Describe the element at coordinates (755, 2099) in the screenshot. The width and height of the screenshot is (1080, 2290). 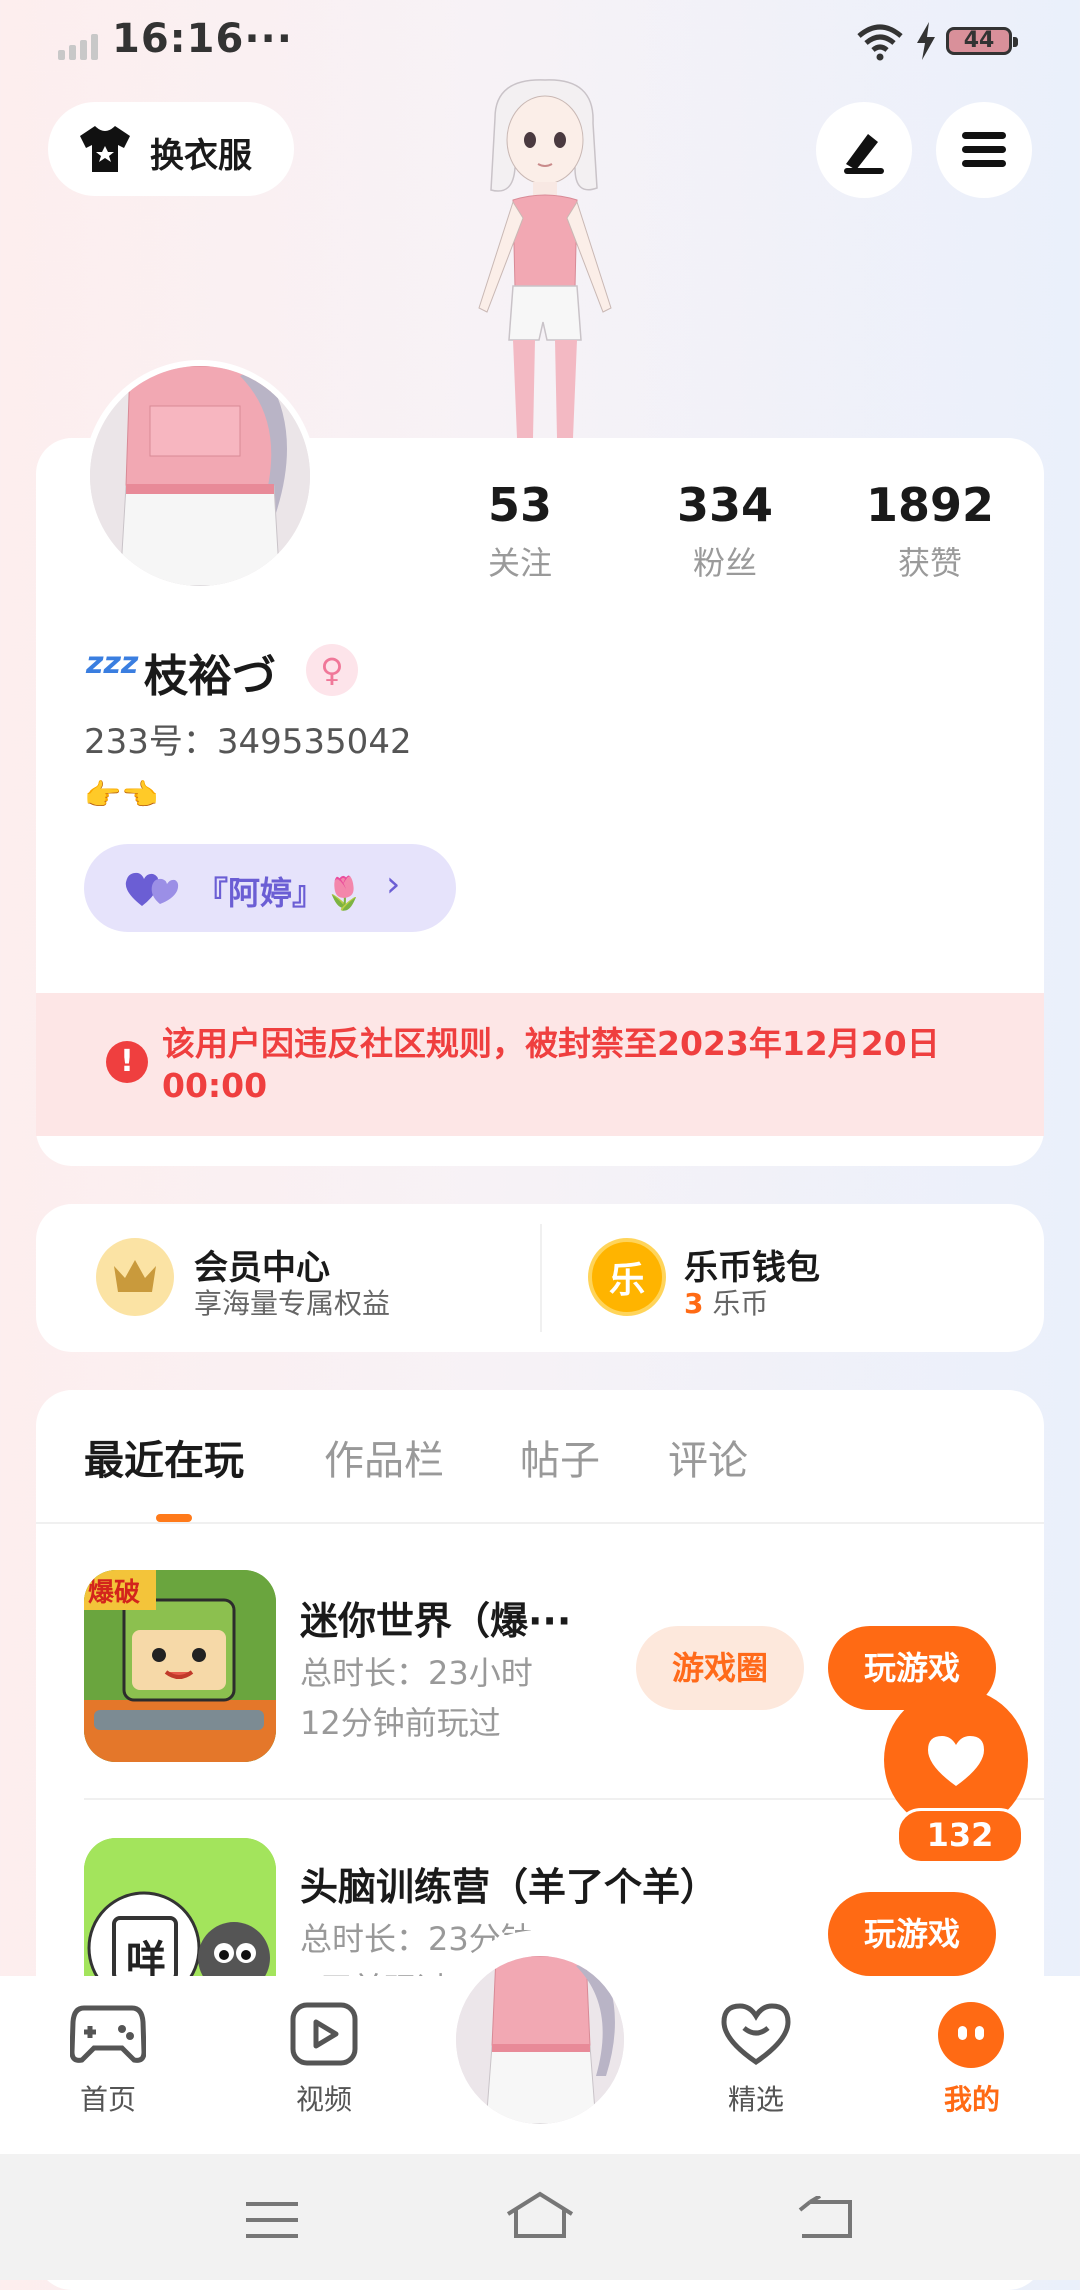
I see `nav-featured-label: 精选` at that location.